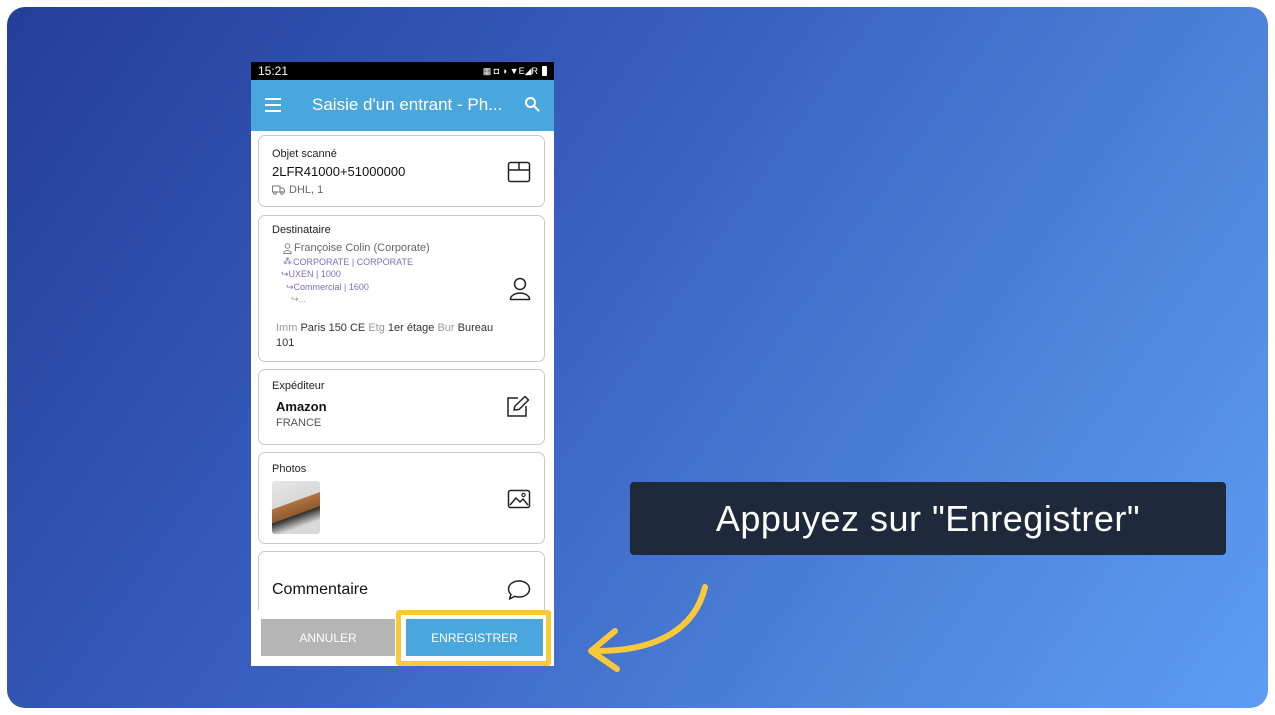 The height and width of the screenshot is (715, 1275). Describe the element at coordinates (301, 230) in the screenshot. I see `recipient-label: Destinataire` at that location.